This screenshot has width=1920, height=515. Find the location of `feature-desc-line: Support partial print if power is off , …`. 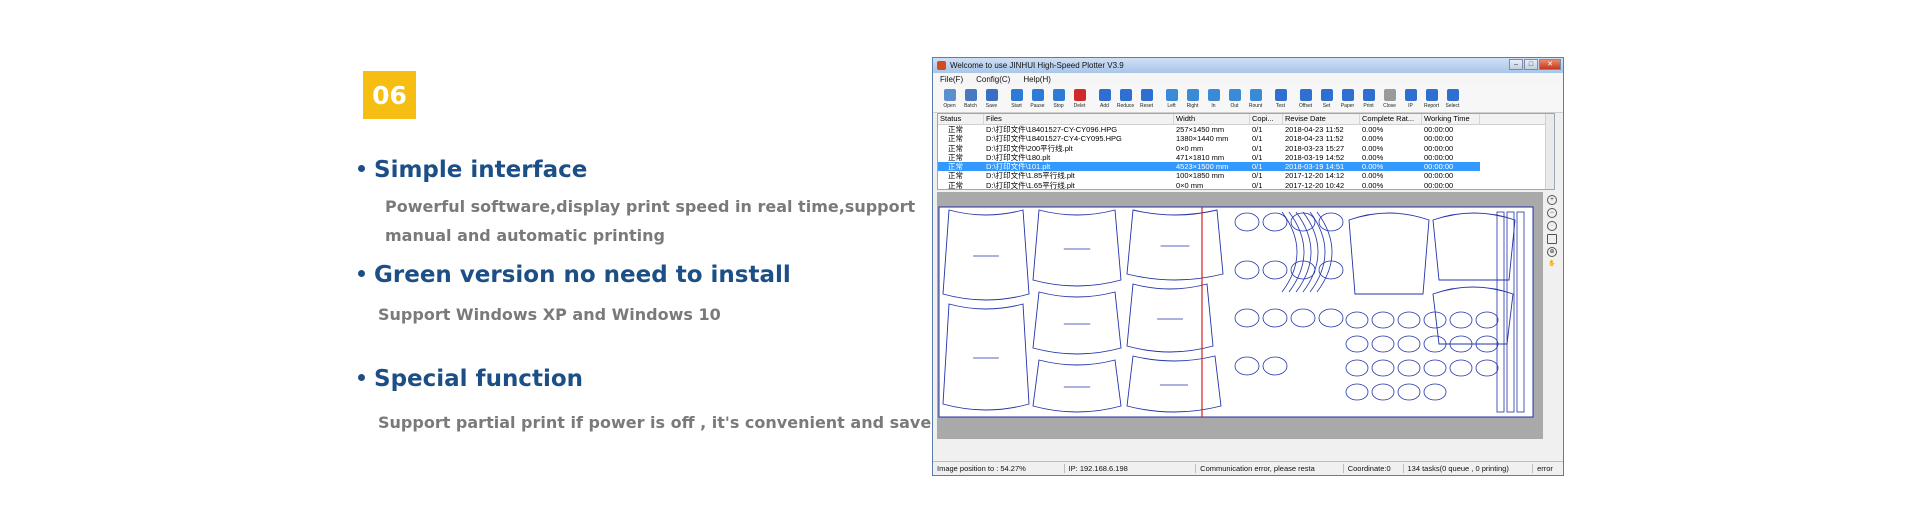

feature-desc-line: Support partial print if power is off , … is located at coordinates (676, 422).